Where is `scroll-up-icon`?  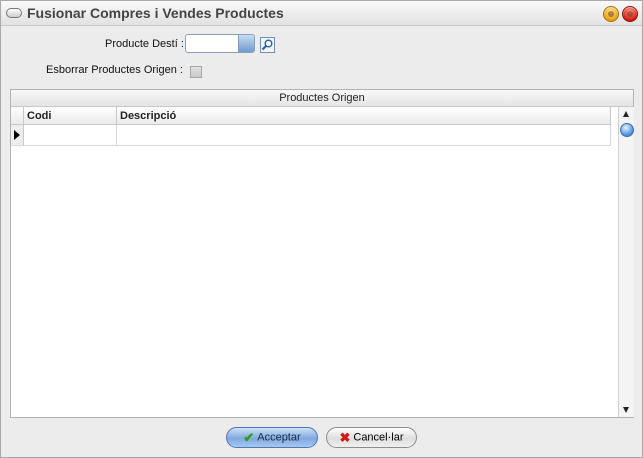 scroll-up-icon is located at coordinates (626, 114).